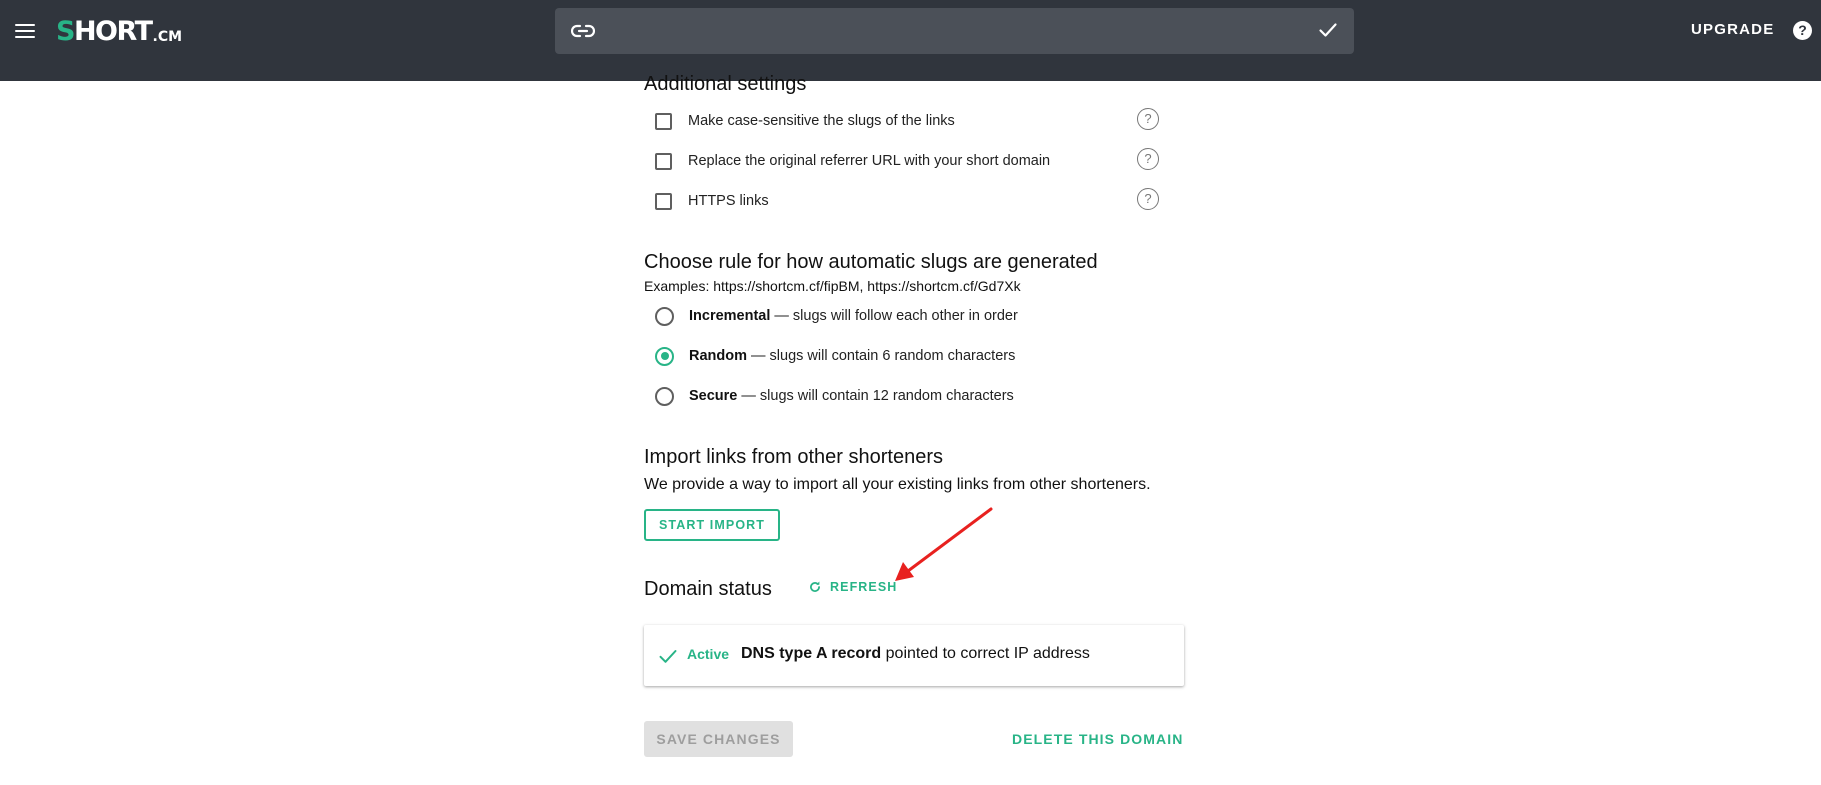 The image size is (1821, 785). What do you see at coordinates (1097, 739) in the screenshot?
I see `delete-domain-button: DELETE THIS DOMAIN` at bounding box center [1097, 739].